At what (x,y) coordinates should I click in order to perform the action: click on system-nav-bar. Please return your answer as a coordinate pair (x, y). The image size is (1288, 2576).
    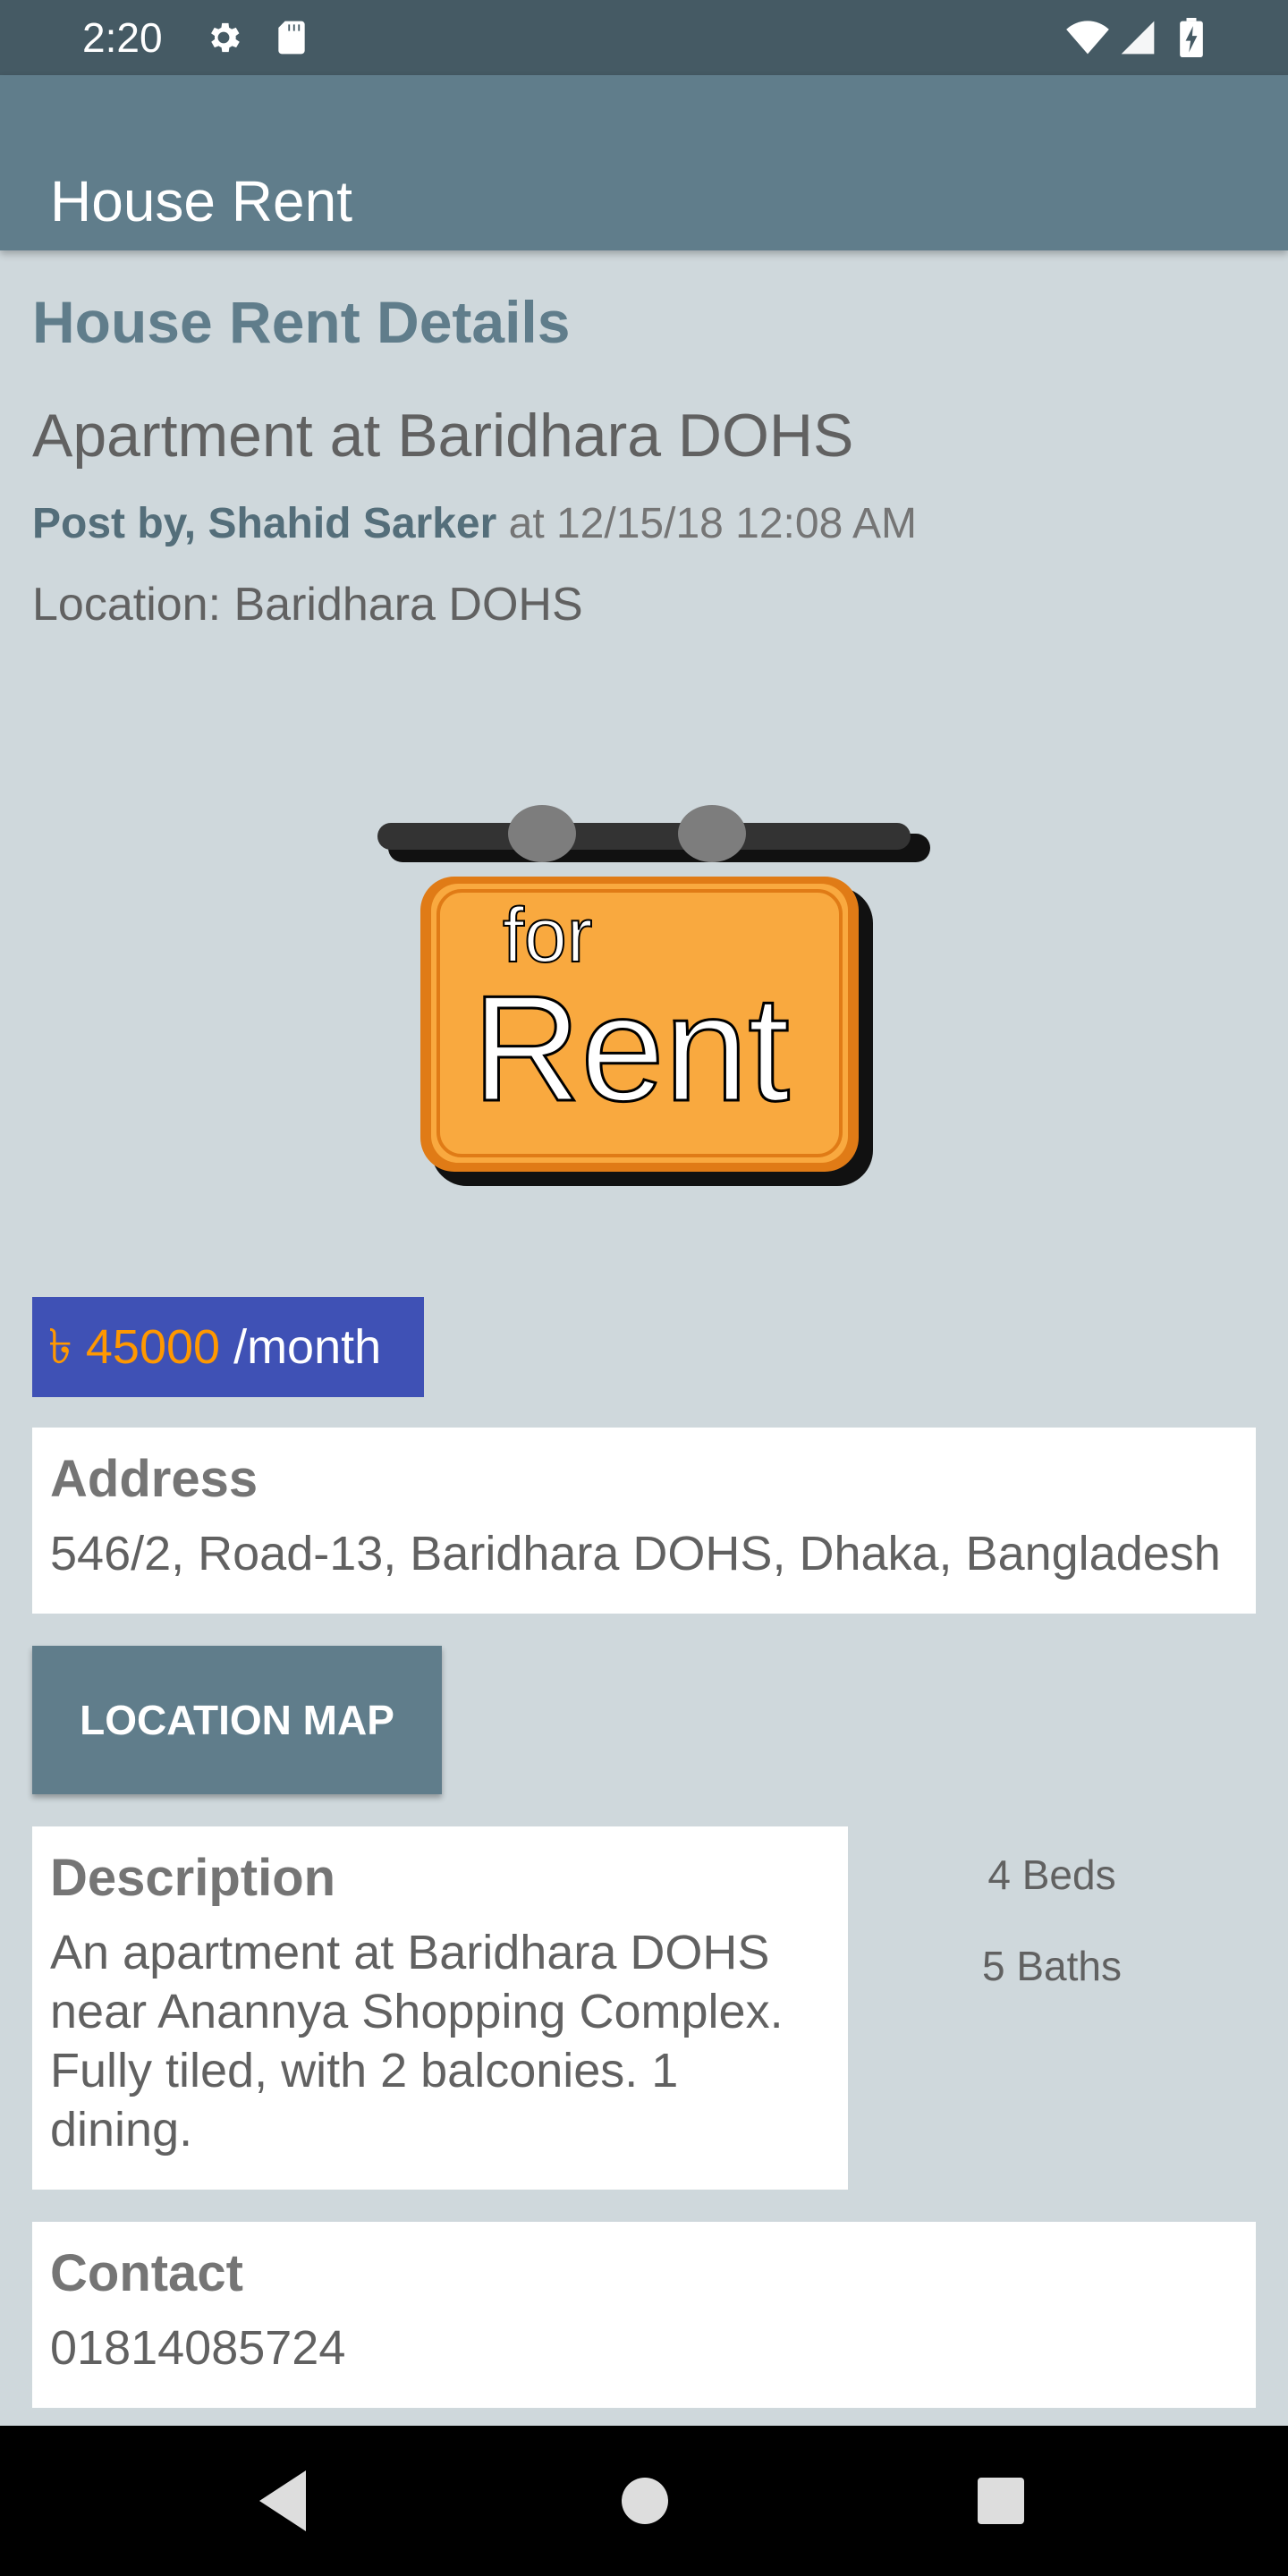
    Looking at the image, I should click on (644, 2501).